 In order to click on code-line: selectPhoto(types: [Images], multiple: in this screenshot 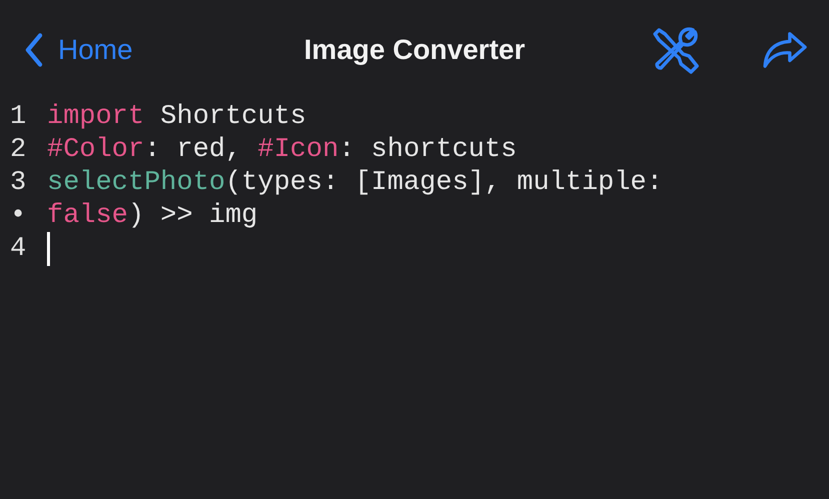, I will do `click(355, 183)`.